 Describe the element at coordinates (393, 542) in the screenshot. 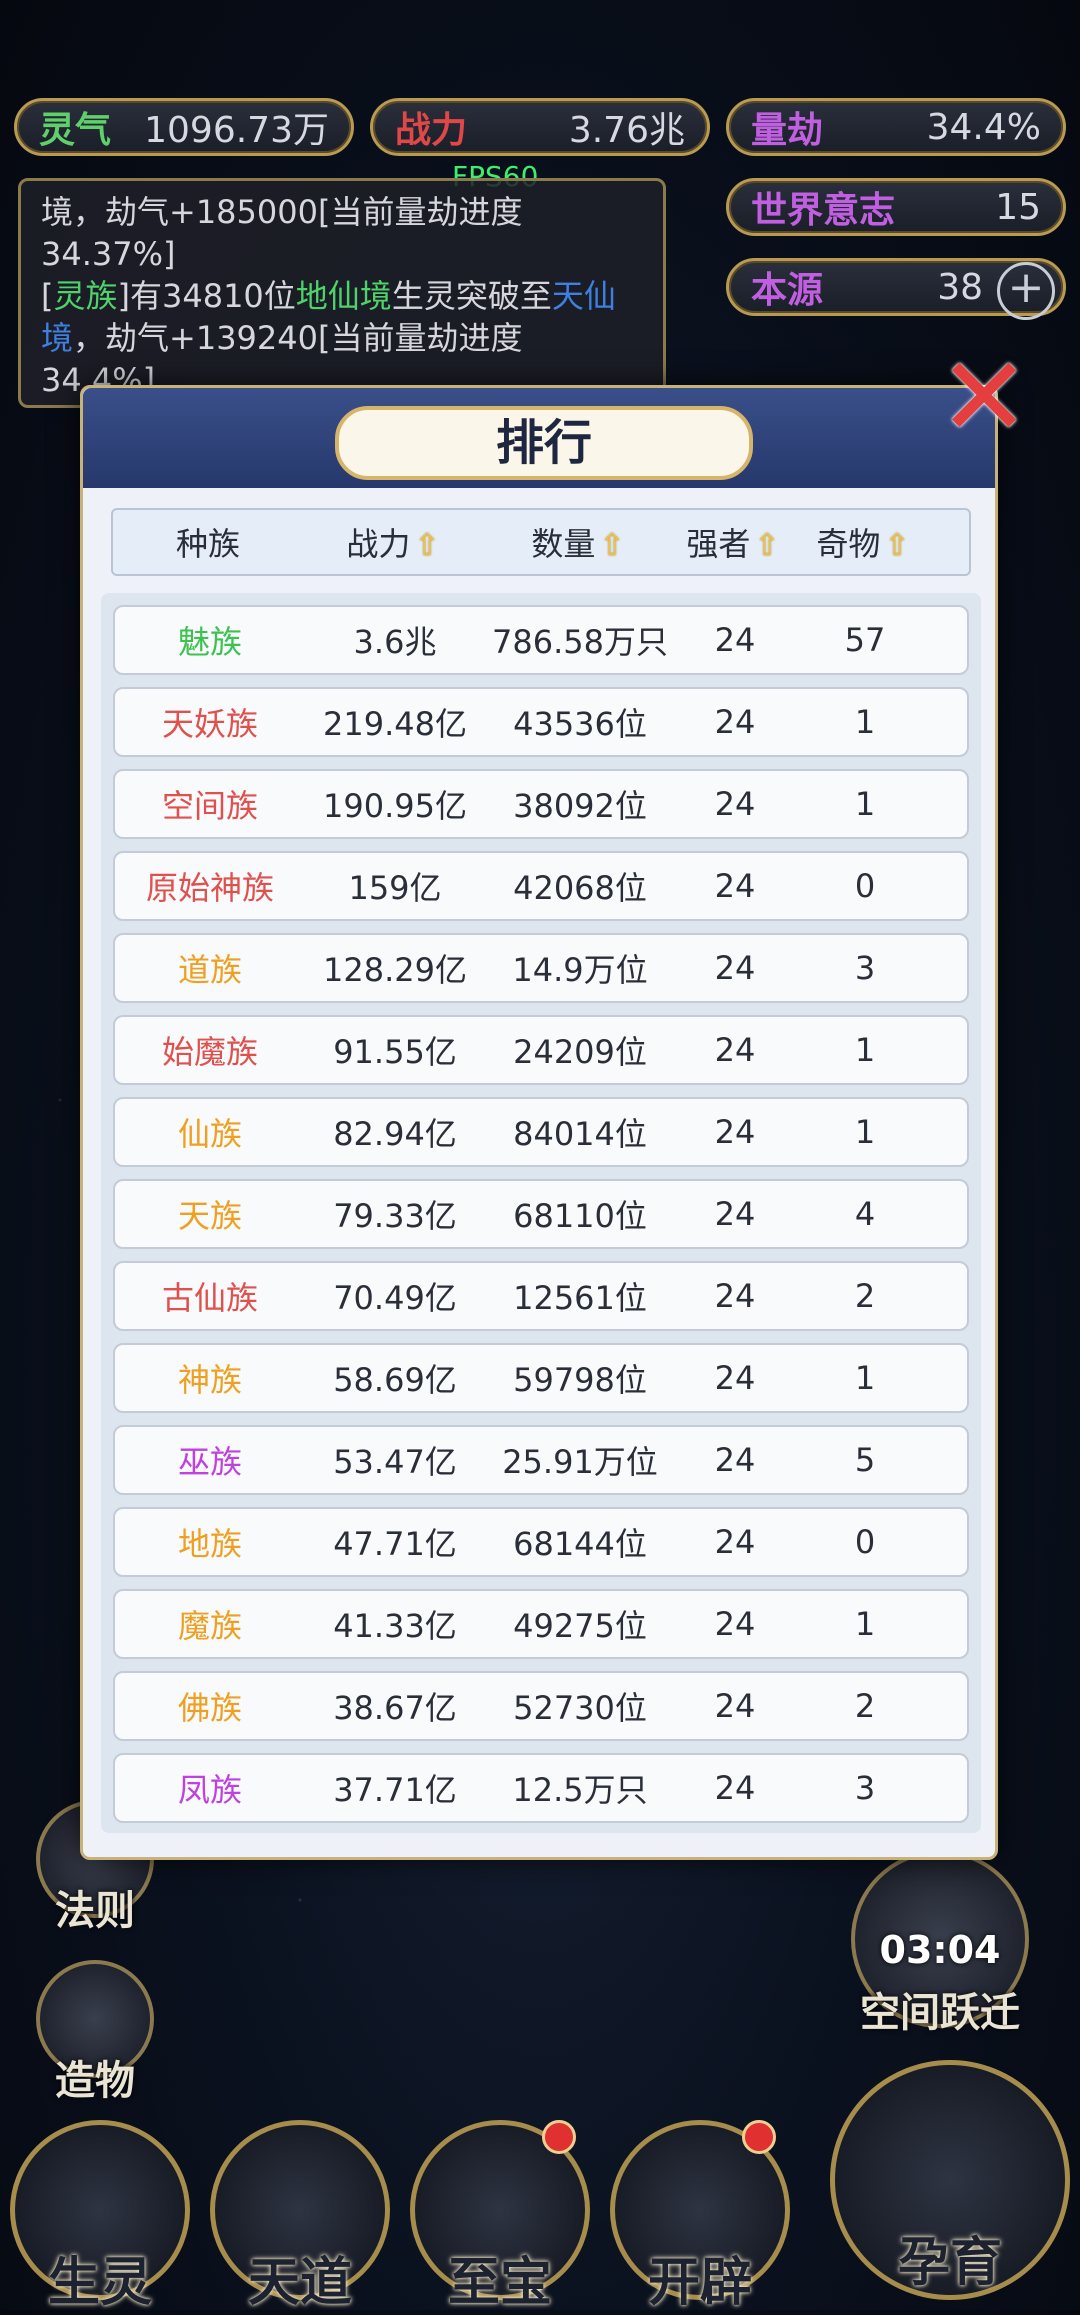

I see `sort-power-button: 战力 ⇧` at that location.